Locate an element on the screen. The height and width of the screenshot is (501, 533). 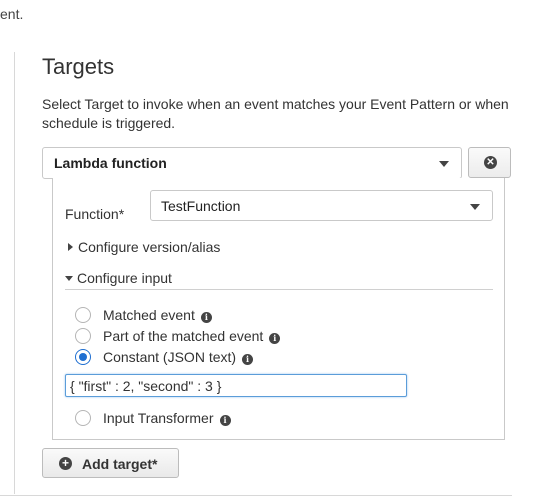
truncated-text: ent. is located at coordinates (12, 14).